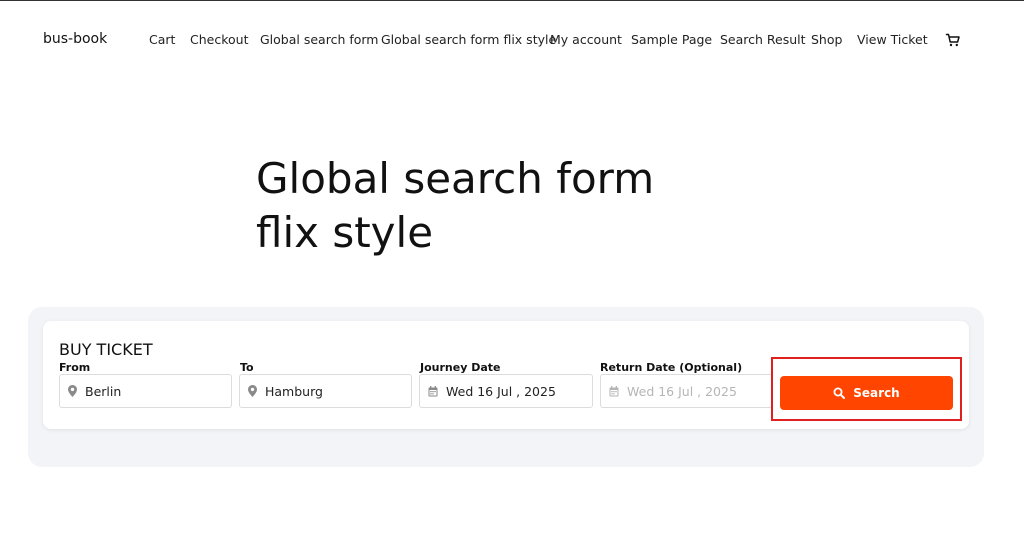 Image resolution: width=1024 pixels, height=536 pixels. What do you see at coordinates (460, 367) in the screenshot?
I see `journey-date-label: Journey Date` at bounding box center [460, 367].